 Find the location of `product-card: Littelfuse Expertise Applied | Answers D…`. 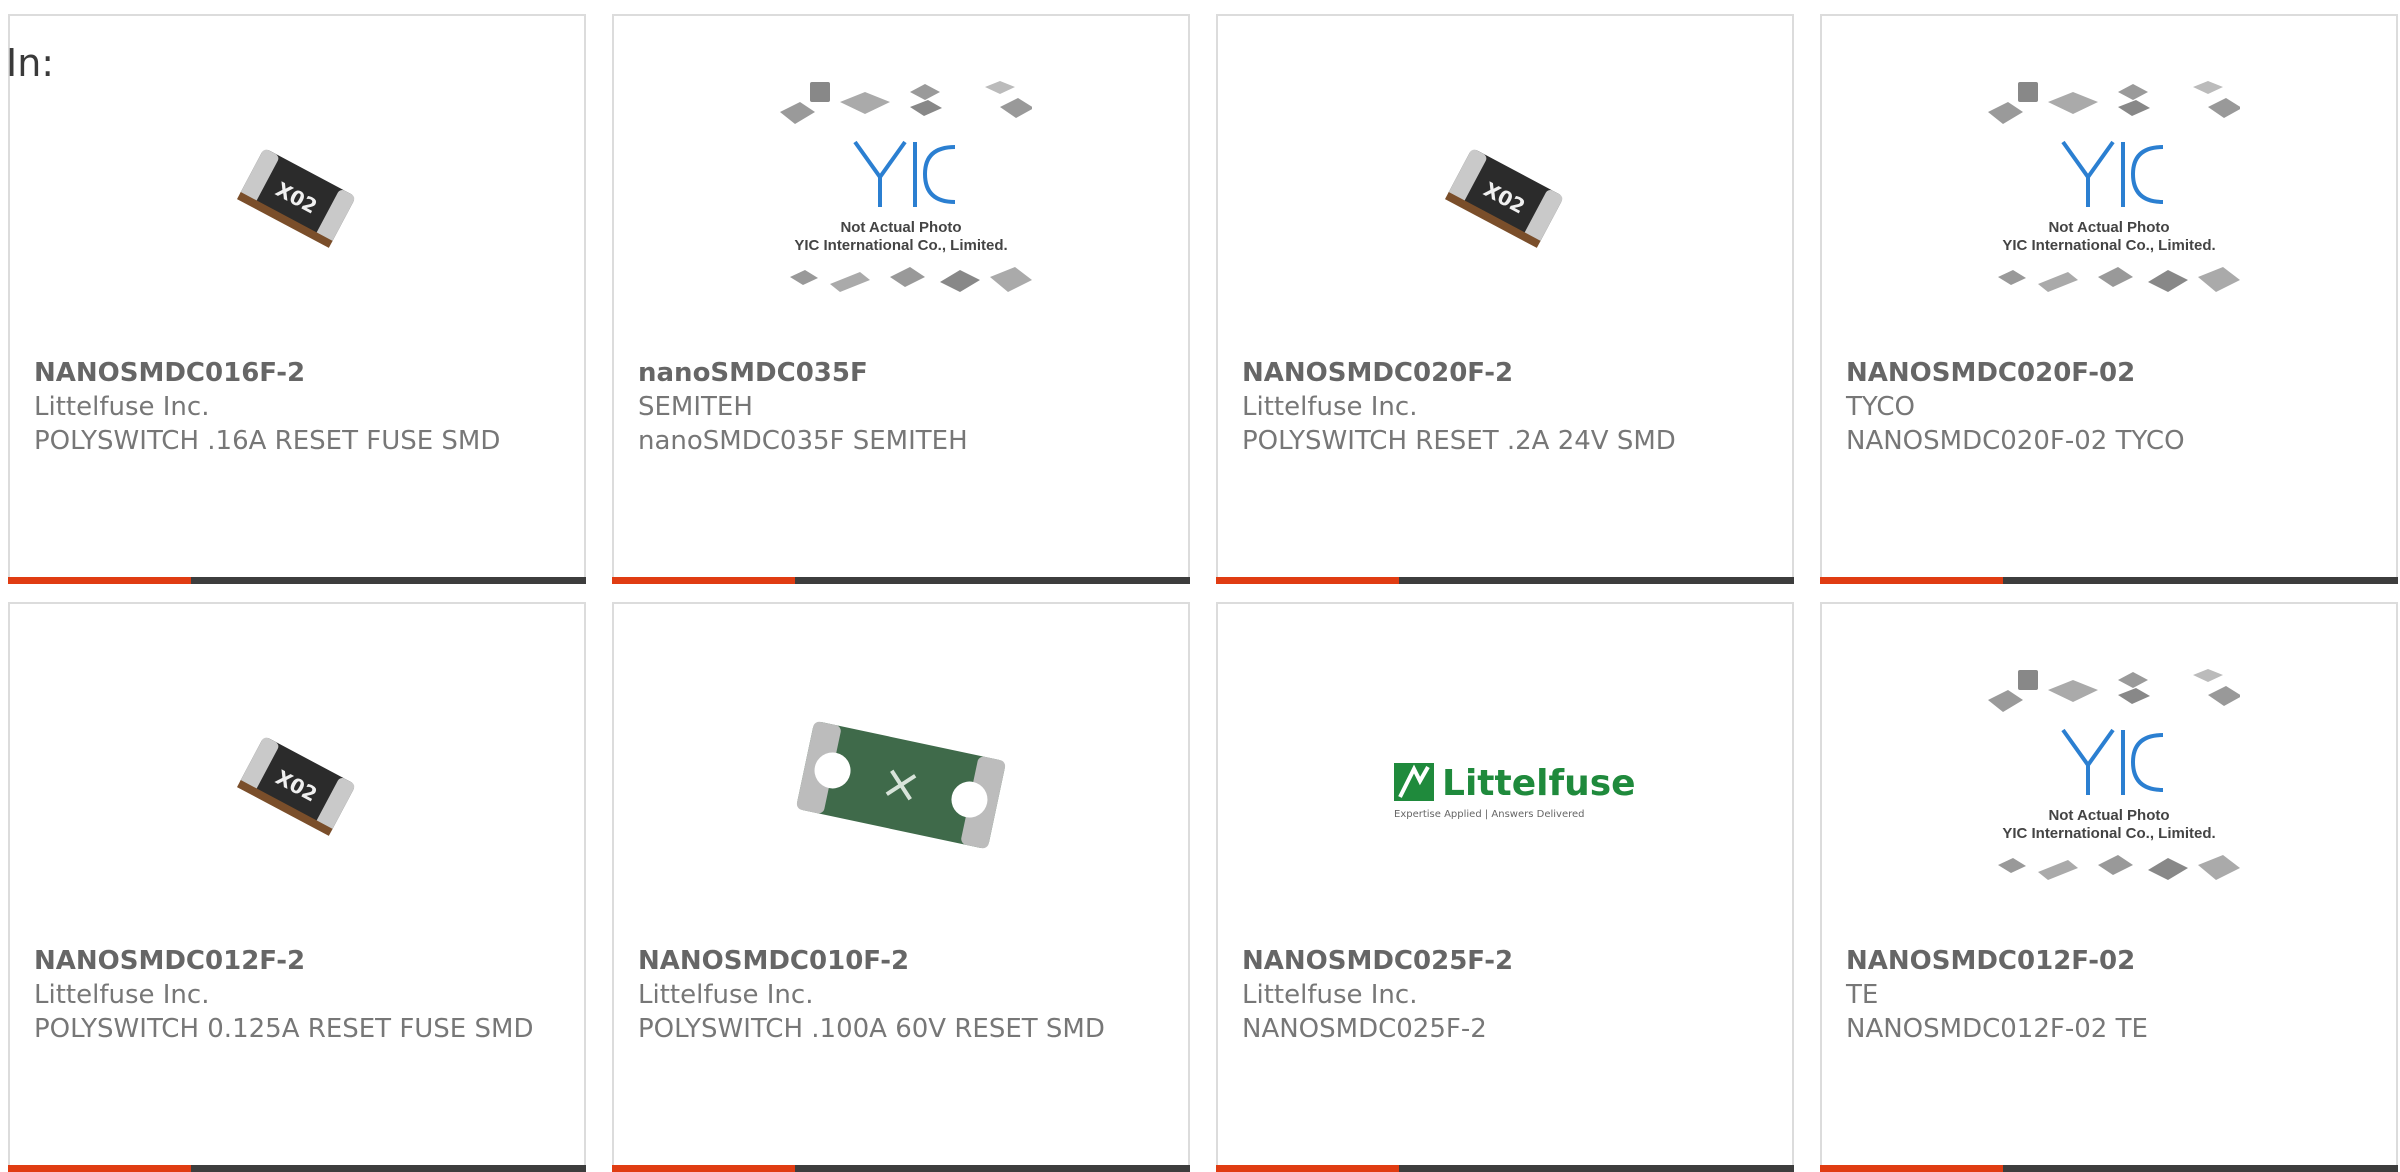

product-card: Littelfuse Expertise Applied | Answers D… is located at coordinates (1505, 887).